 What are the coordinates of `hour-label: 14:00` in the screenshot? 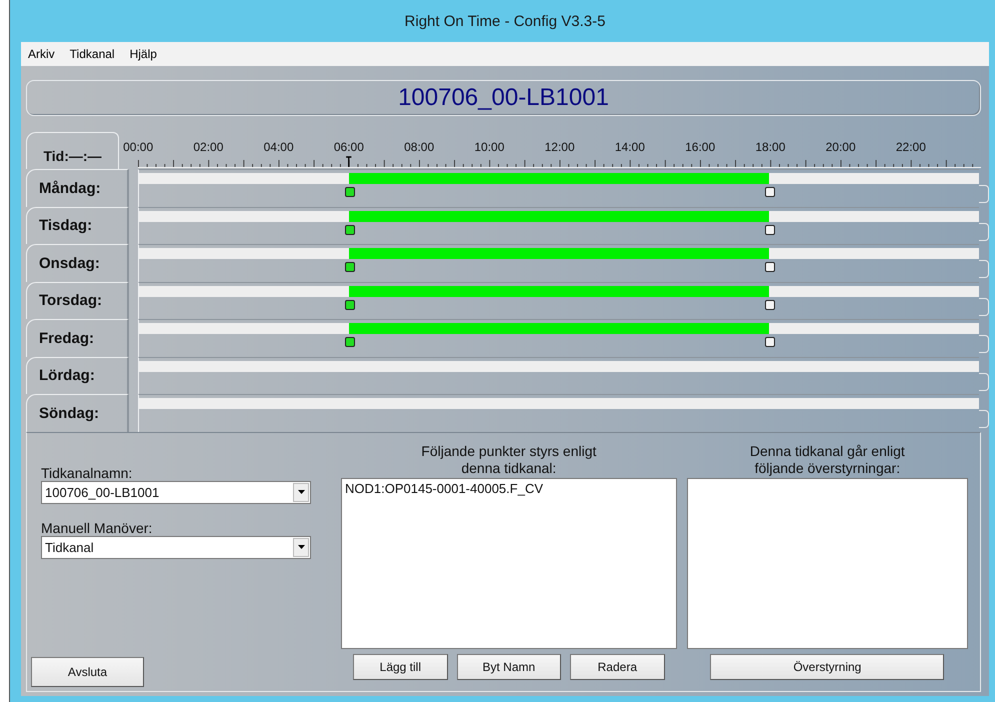 It's located at (630, 147).